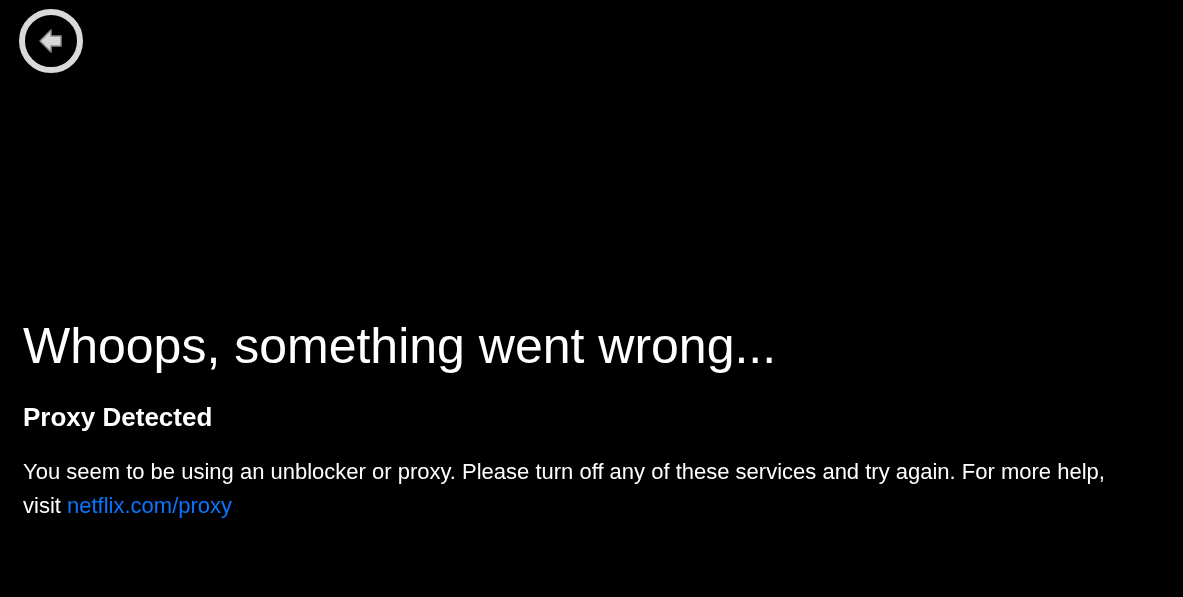 The height and width of the screenshot is (597, 1183). I want to click on back-button, so click(51, 41).